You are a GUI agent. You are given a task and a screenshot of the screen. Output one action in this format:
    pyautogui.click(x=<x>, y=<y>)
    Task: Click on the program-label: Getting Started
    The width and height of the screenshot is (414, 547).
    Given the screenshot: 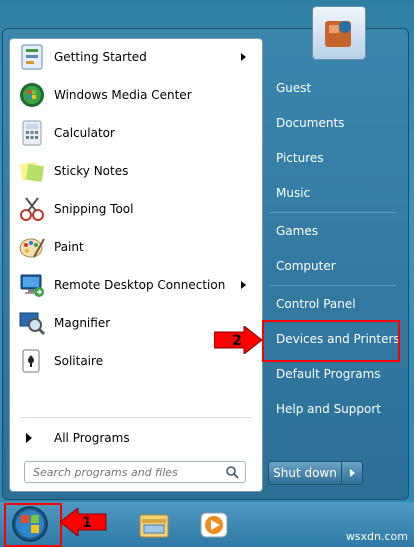 What is the action you would take?
    pyautogui.click(x=100, y=57)
    